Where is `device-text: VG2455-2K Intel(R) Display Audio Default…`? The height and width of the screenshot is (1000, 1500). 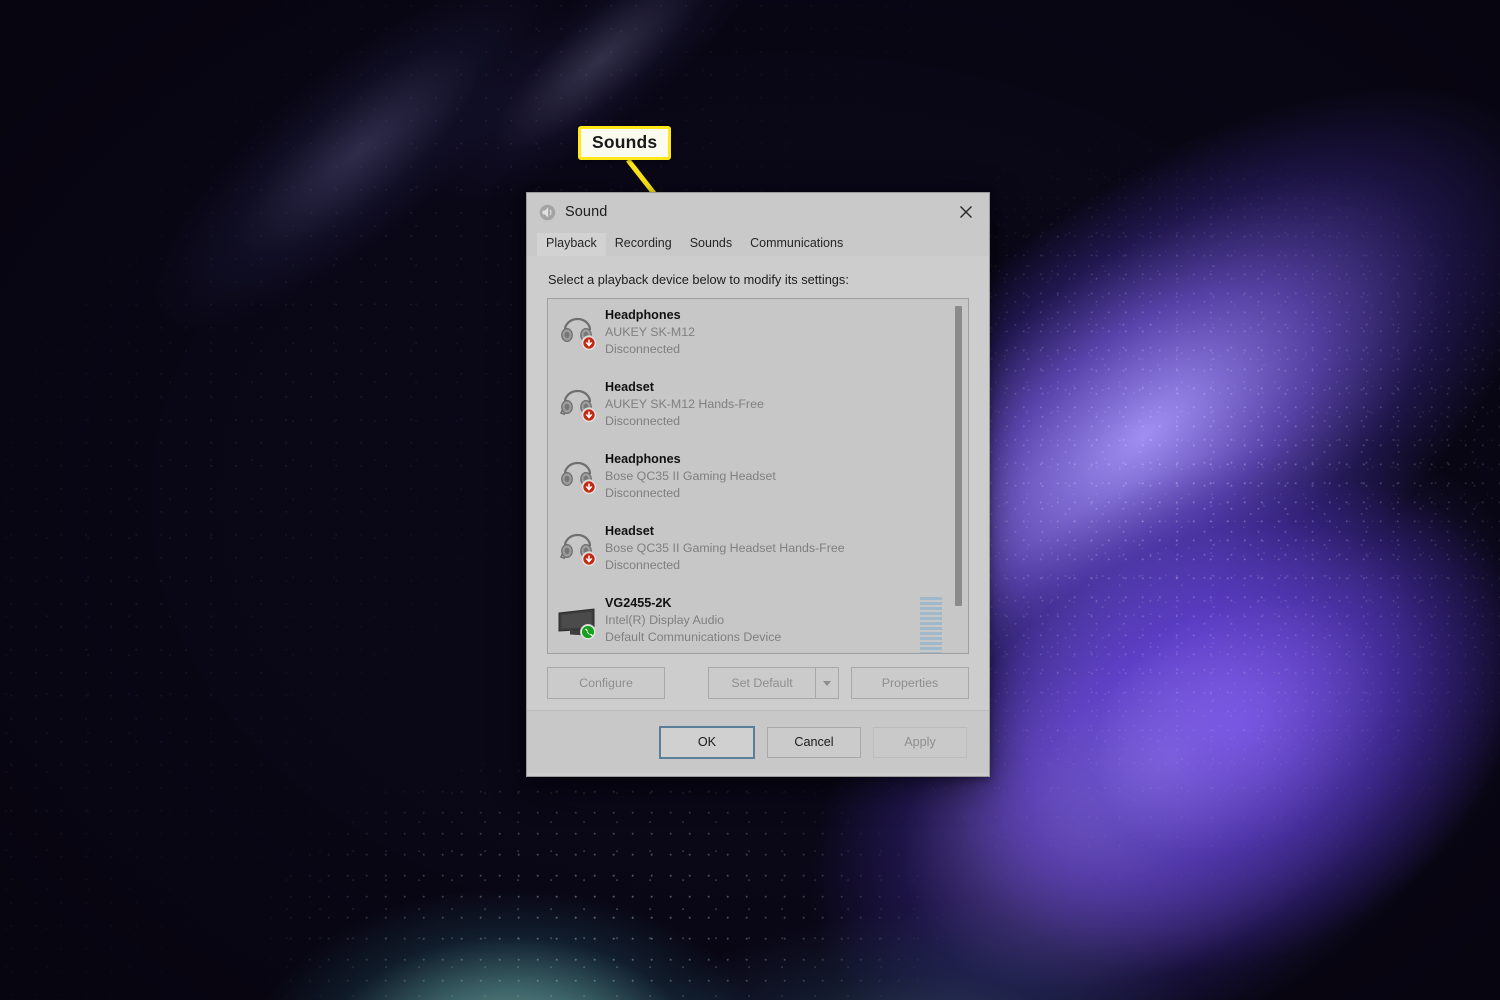
device-text: VG2455-2K Intel(R) Display Audio Default… is located at coordinates (762, 620).